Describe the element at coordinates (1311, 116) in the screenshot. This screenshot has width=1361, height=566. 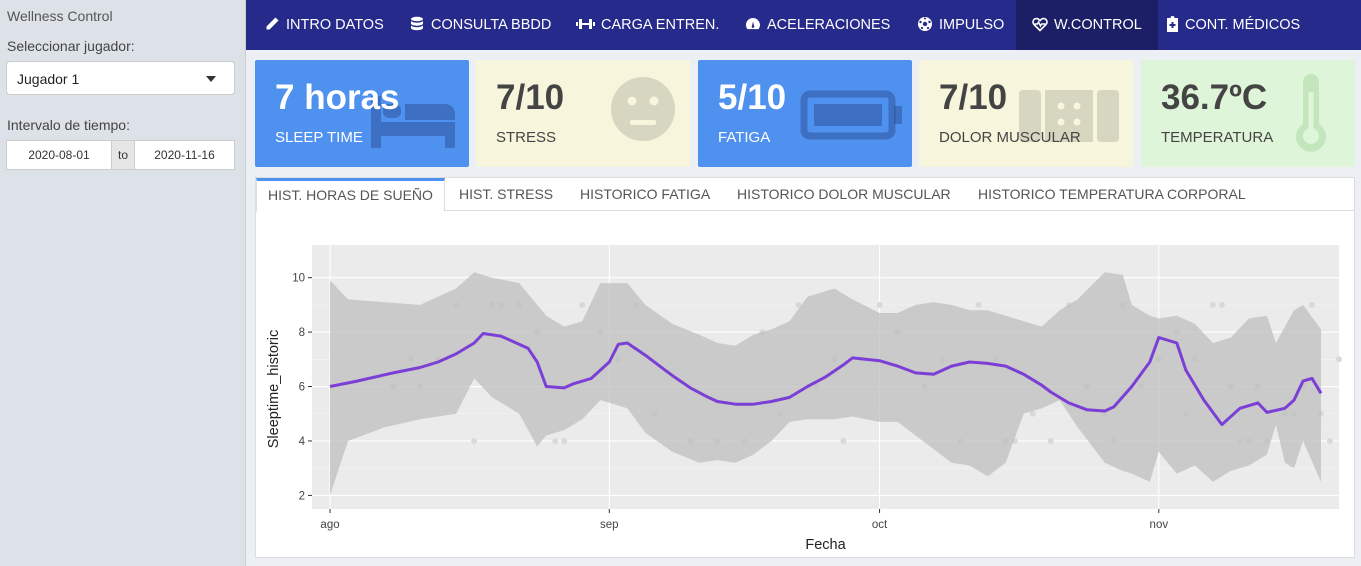
I see `thermometer-icon` at that location.